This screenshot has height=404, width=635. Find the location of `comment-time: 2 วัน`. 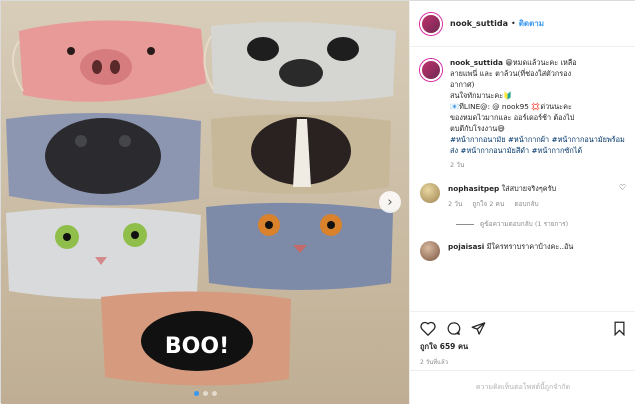

comment-time: 2 วัน is located at coordinates (455, 204).